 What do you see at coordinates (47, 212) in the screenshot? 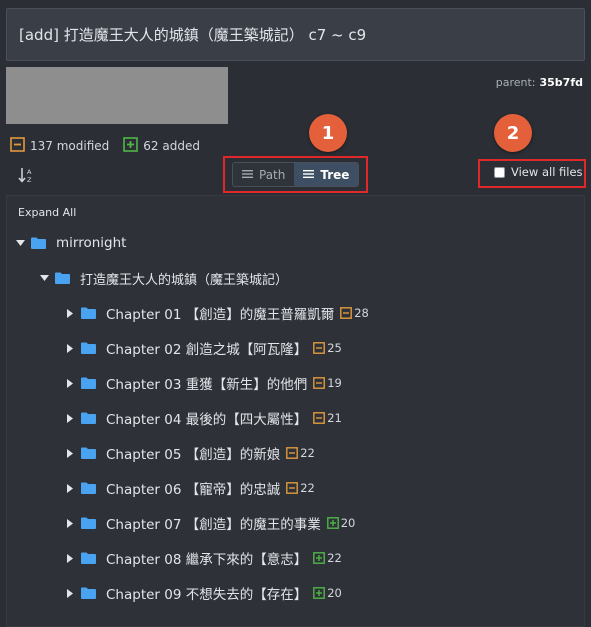
I see `expand-all-button: Expand All` at bounding box center [47, 212].